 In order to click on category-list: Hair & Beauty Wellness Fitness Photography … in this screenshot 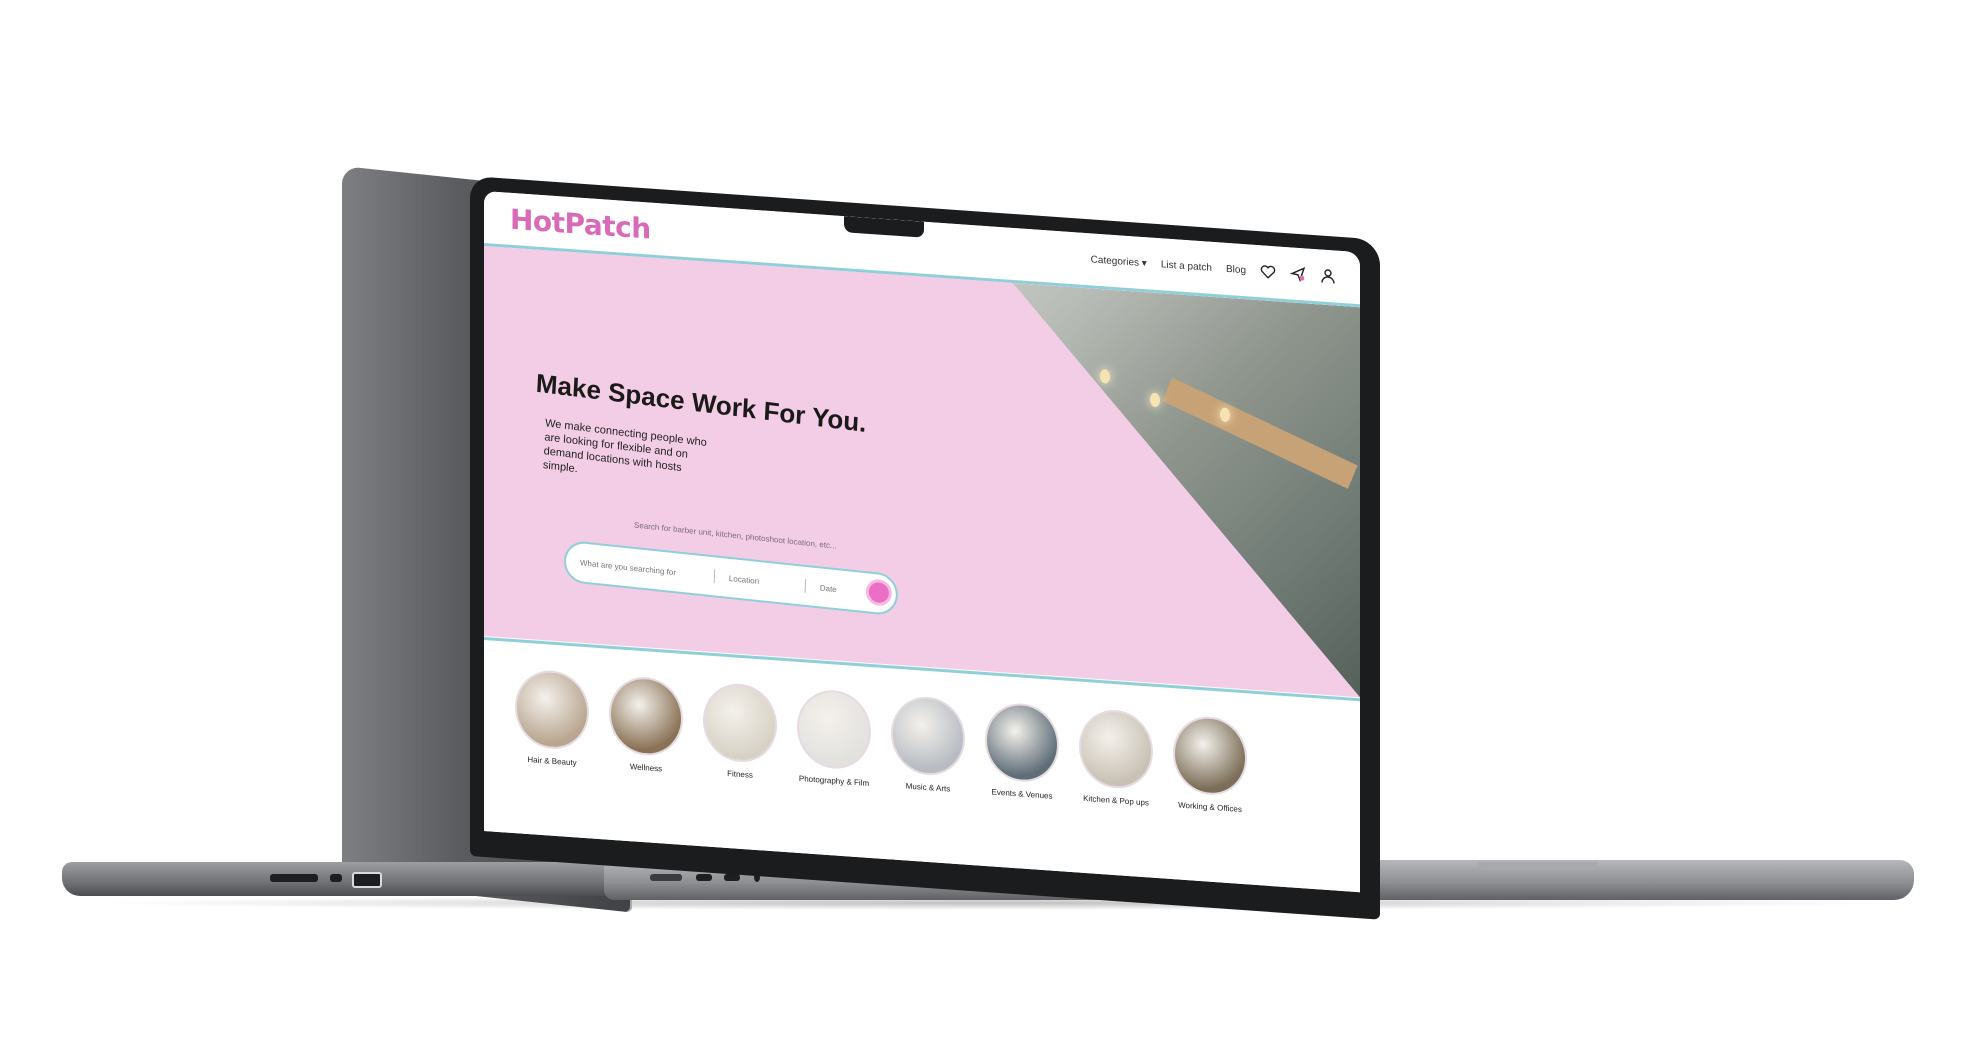, I will do `click(881, 741)`.